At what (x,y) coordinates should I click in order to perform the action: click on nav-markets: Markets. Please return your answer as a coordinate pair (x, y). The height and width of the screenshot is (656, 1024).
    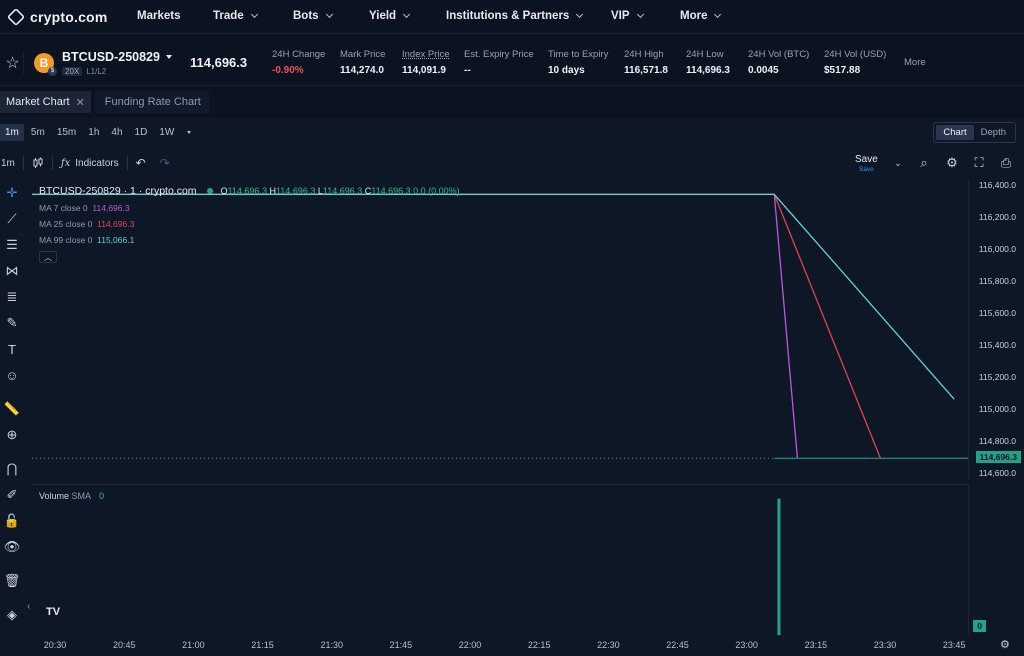
    Looking at the image, I should click on (158, 16).